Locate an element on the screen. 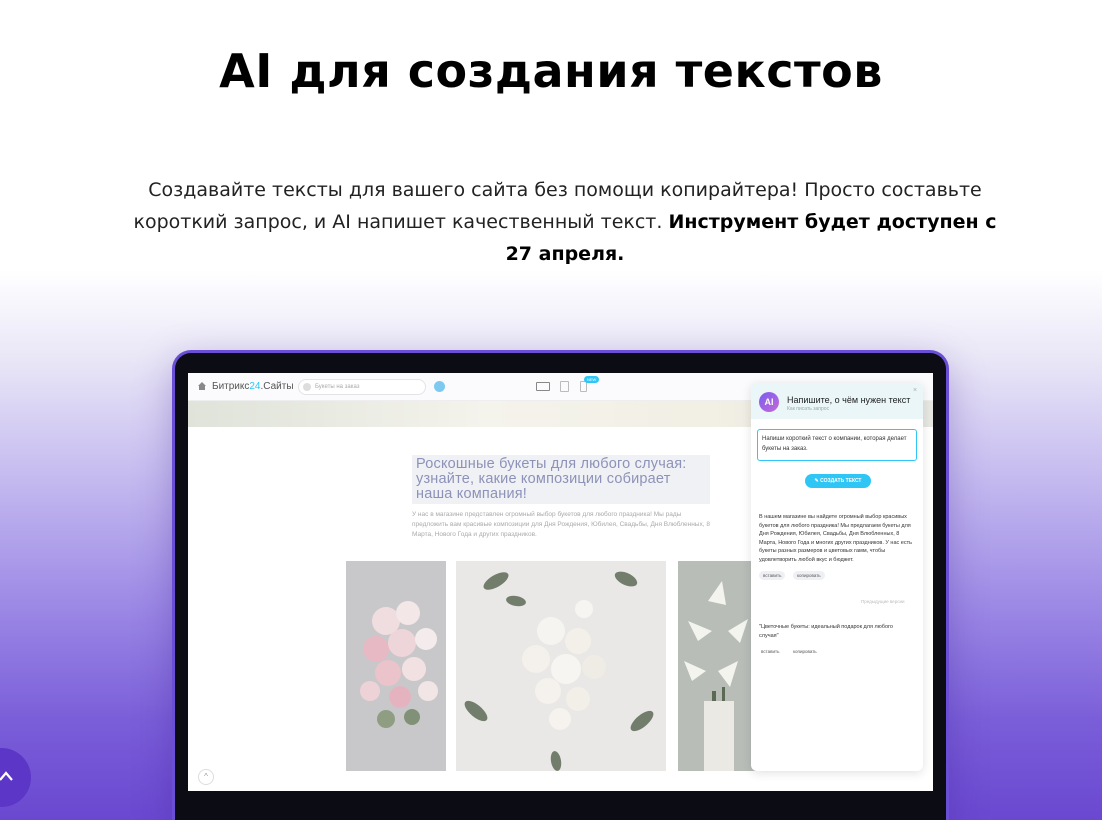 The width and height of the screenshot is (1102, 820). copy-button: копировать is located at coordinates (809, 575).